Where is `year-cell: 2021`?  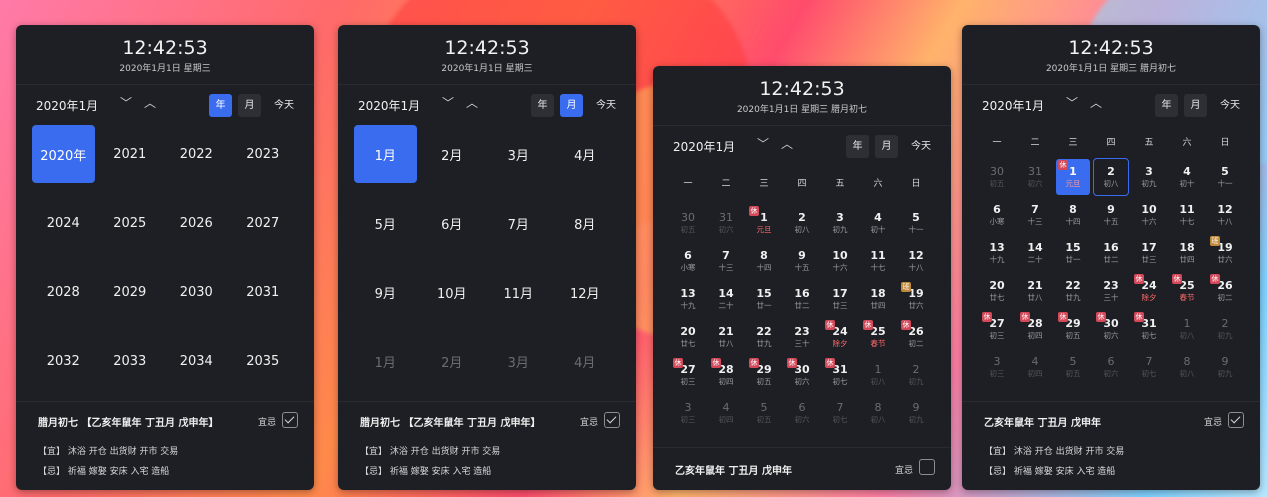 year-cell: 2021 is located at coordinates (130, 154).